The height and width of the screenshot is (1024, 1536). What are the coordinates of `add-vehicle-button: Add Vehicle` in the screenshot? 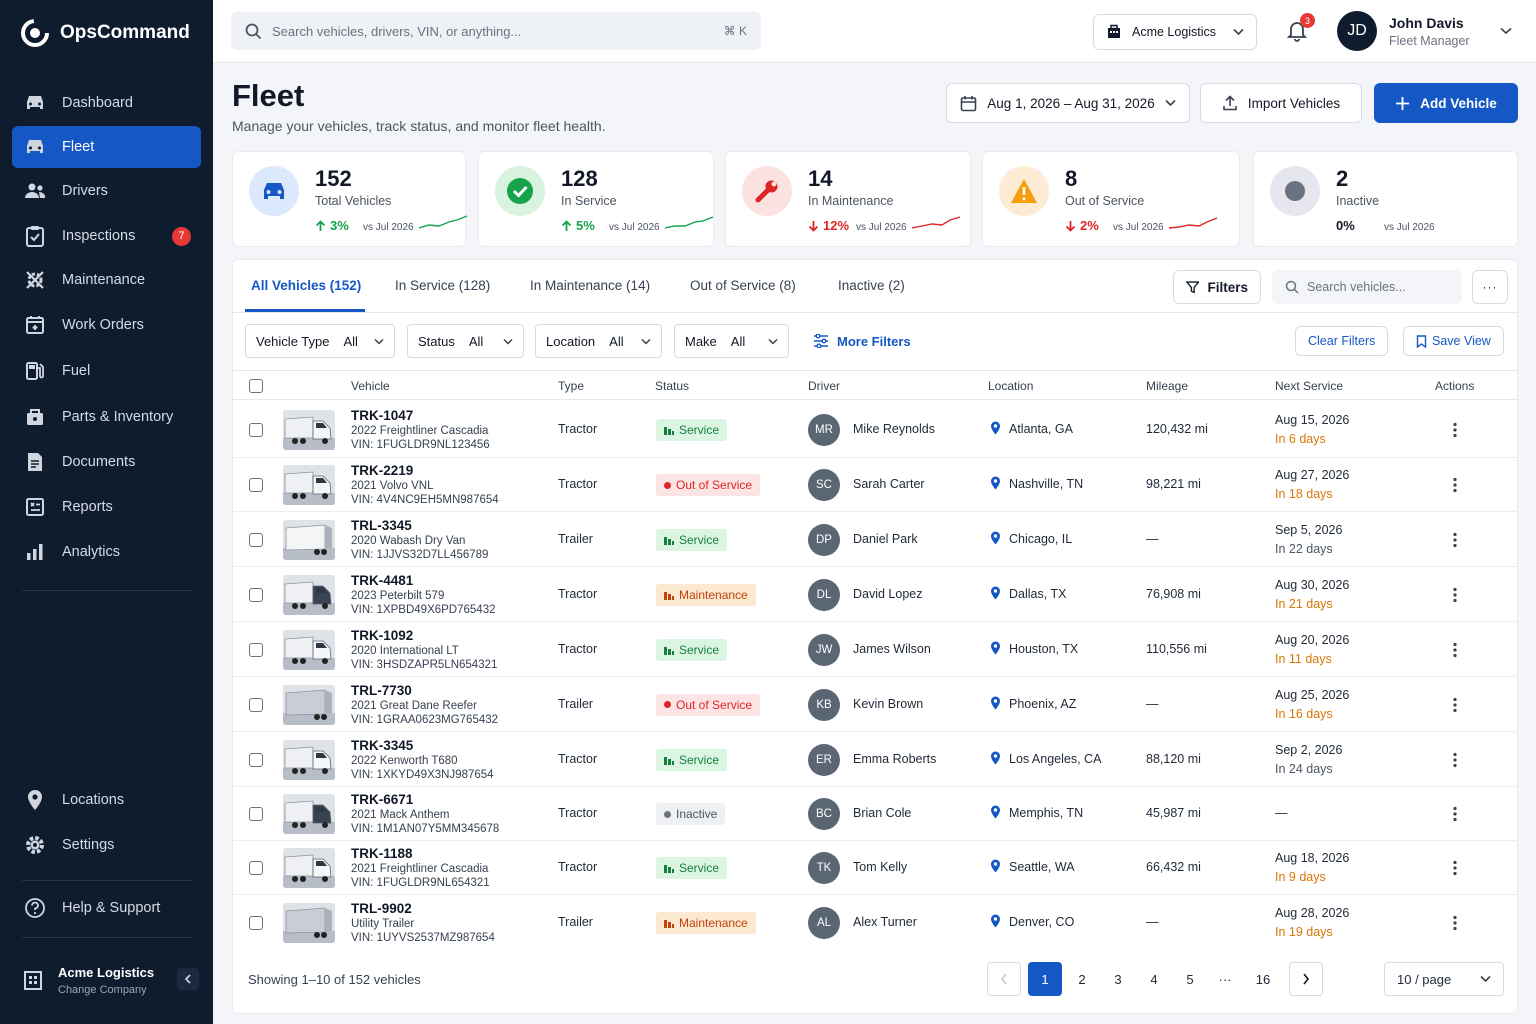 It's located at (1446, 103).